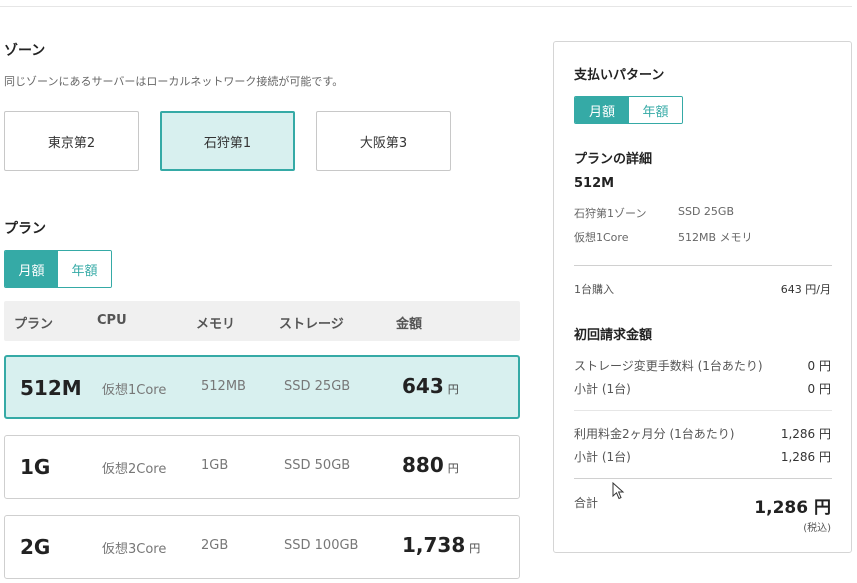 The image size is (857, 583). I want to click on plan-title: プラン, so click(25, 229).